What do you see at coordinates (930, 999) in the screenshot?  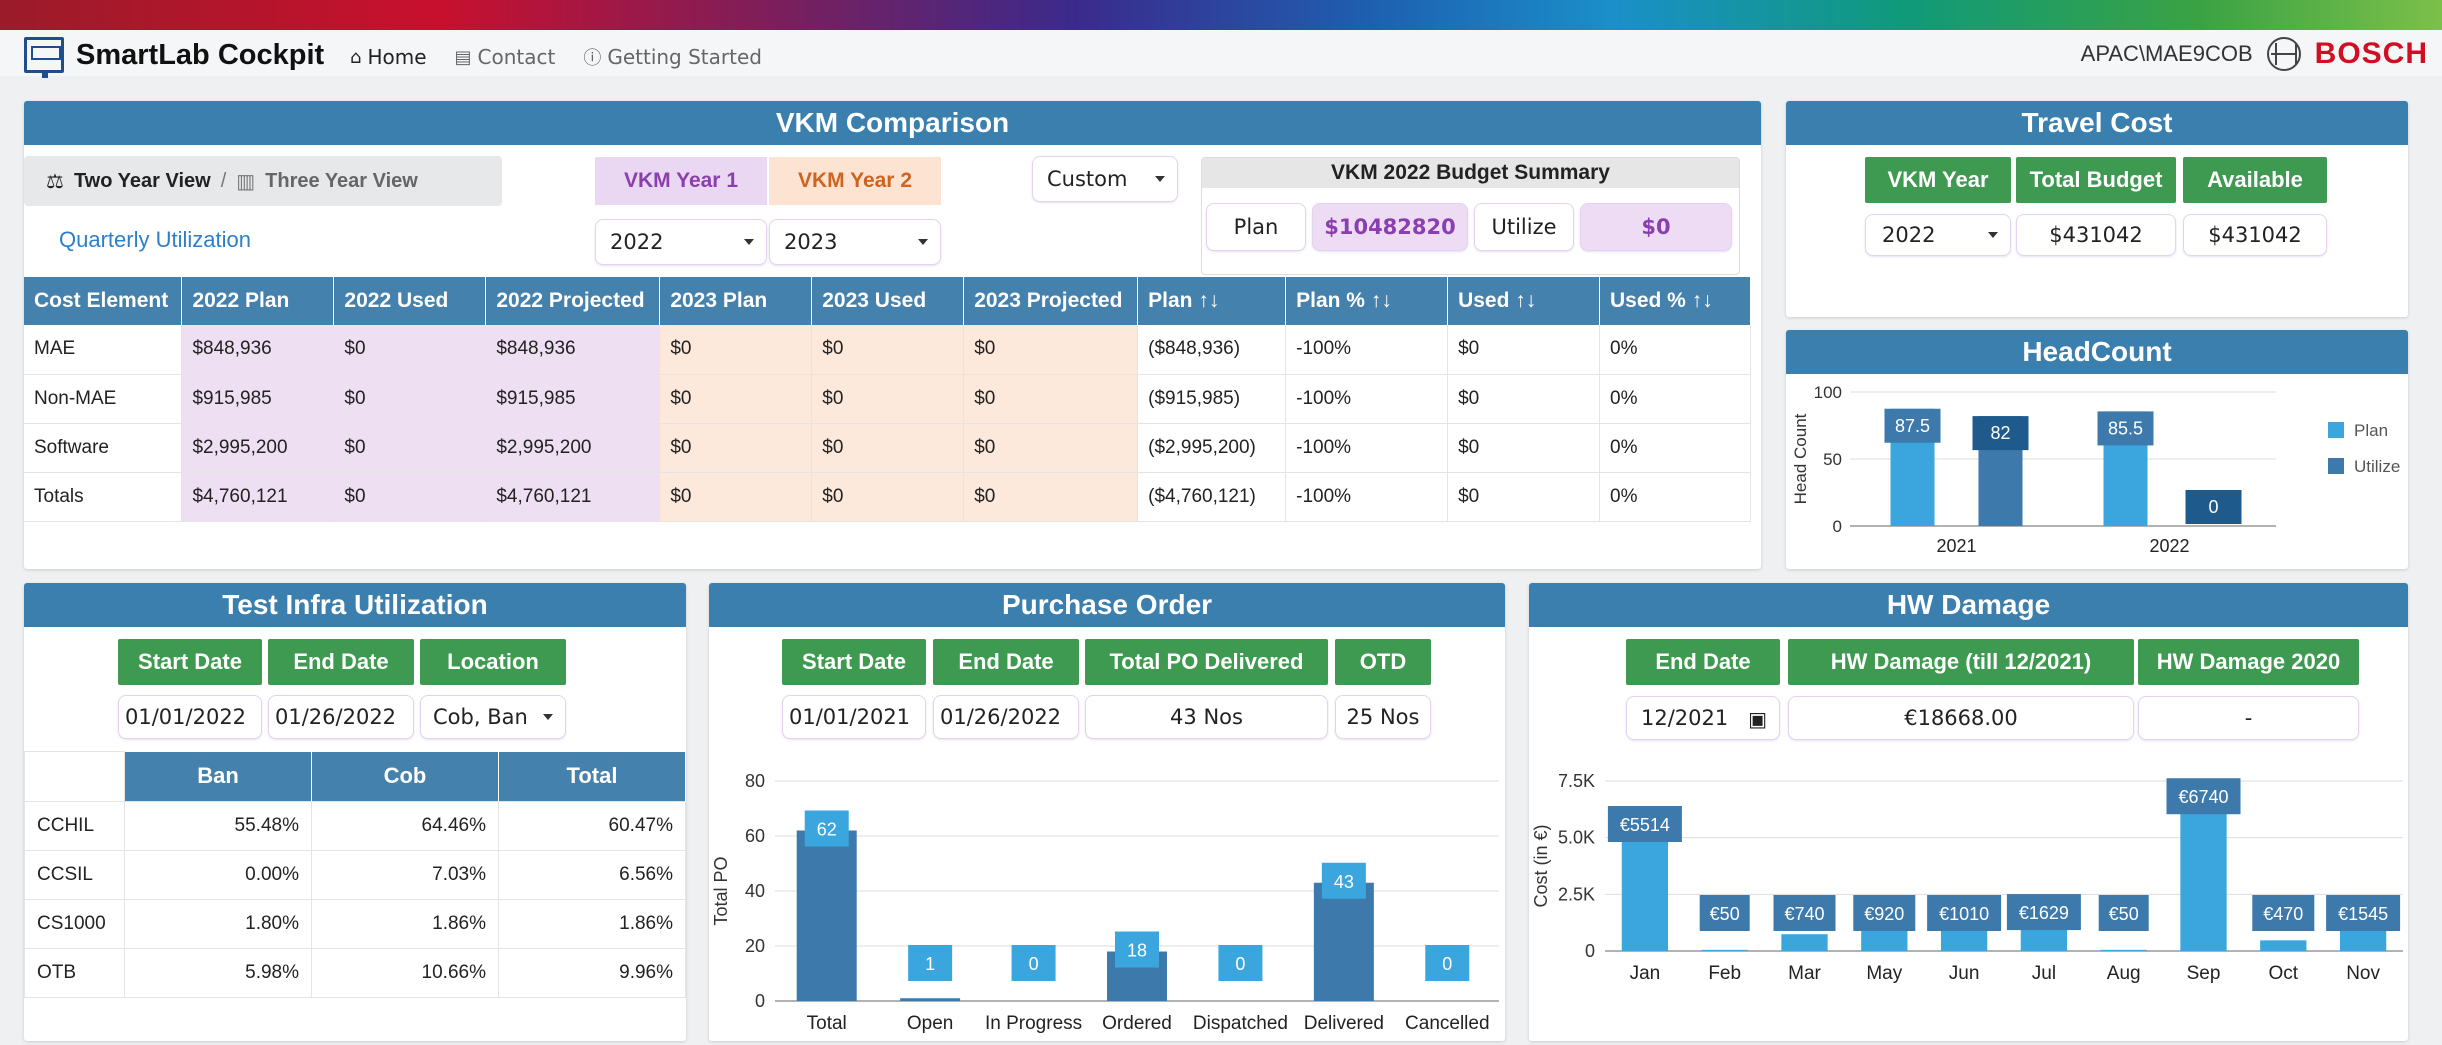 I see `bar-open` at bounding box center [930, 999].